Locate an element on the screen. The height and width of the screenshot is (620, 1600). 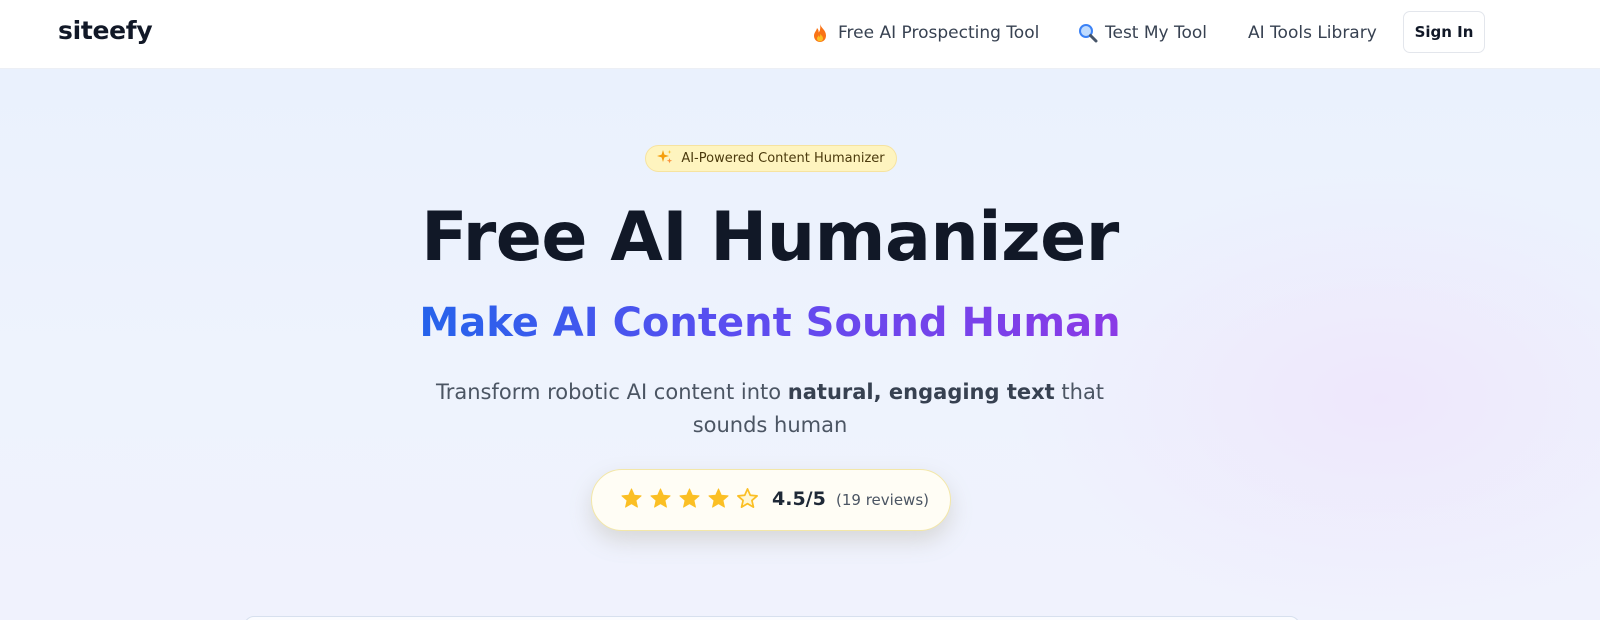
nav-link-label: Test My Tool is located at coordinates (1156, 33).